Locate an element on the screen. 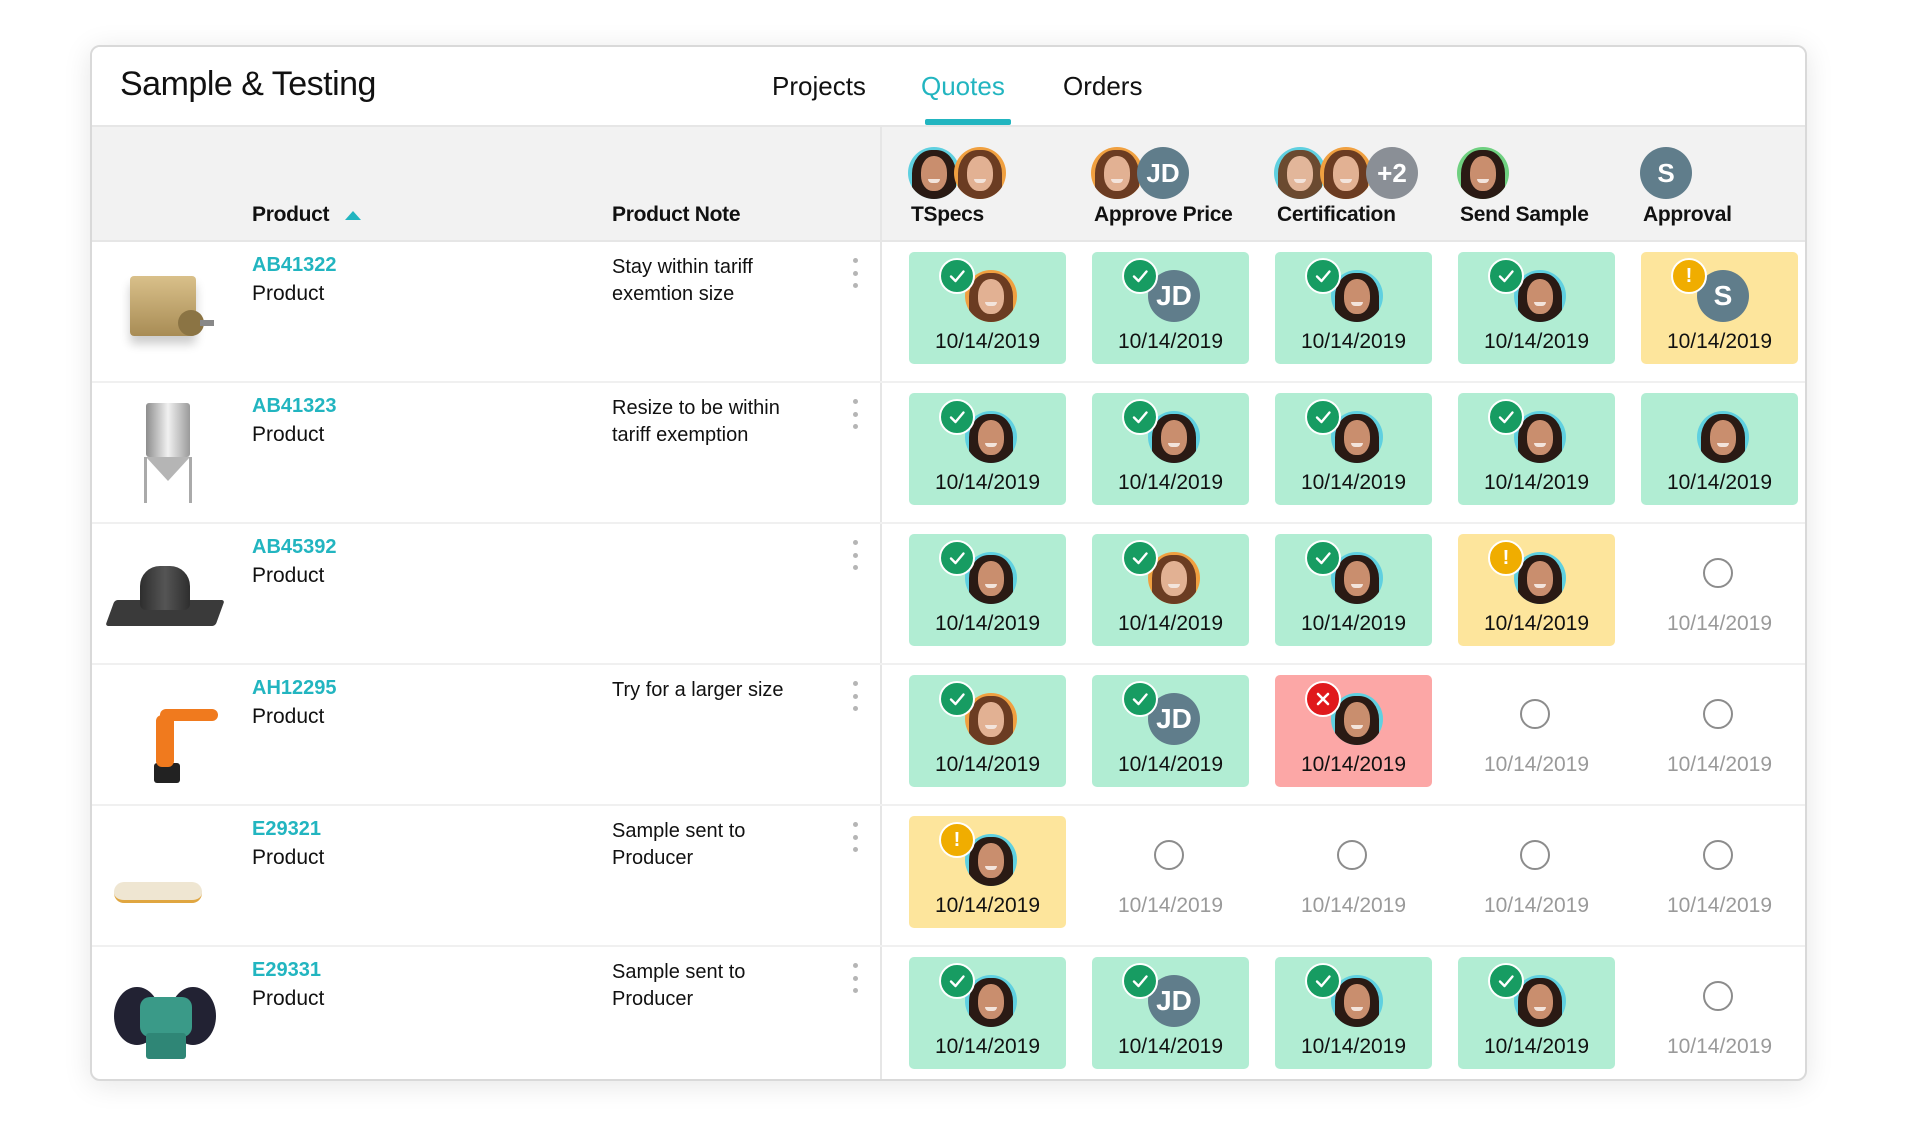  product-id-link: AB41322 is located at coordinates (294, 265).